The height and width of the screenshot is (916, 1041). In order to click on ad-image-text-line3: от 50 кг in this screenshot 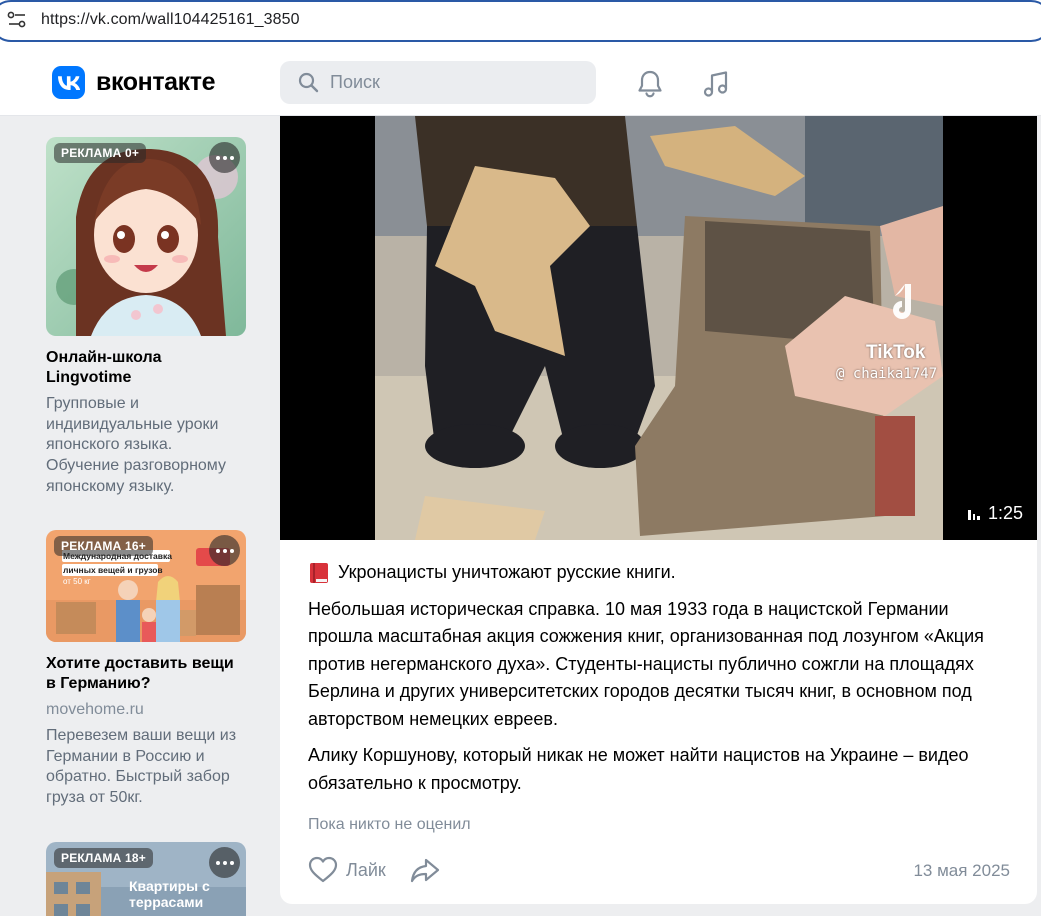, I will do `click(77, 581)`.